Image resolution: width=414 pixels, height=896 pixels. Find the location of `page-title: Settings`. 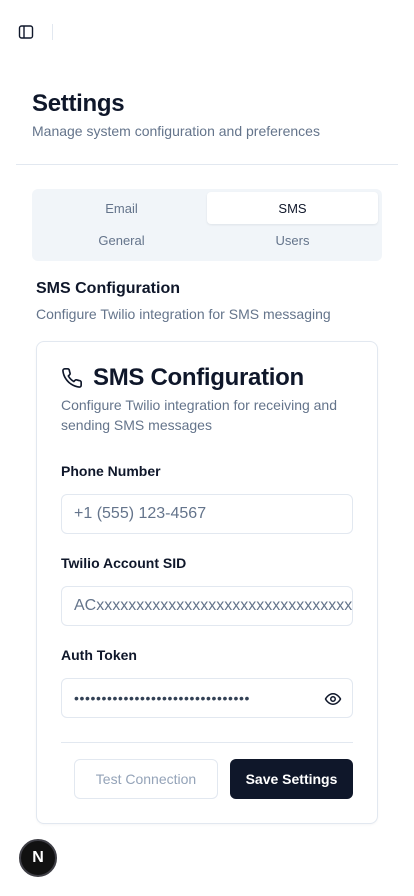

page-title: Settings is located at coordinates (78, 103).